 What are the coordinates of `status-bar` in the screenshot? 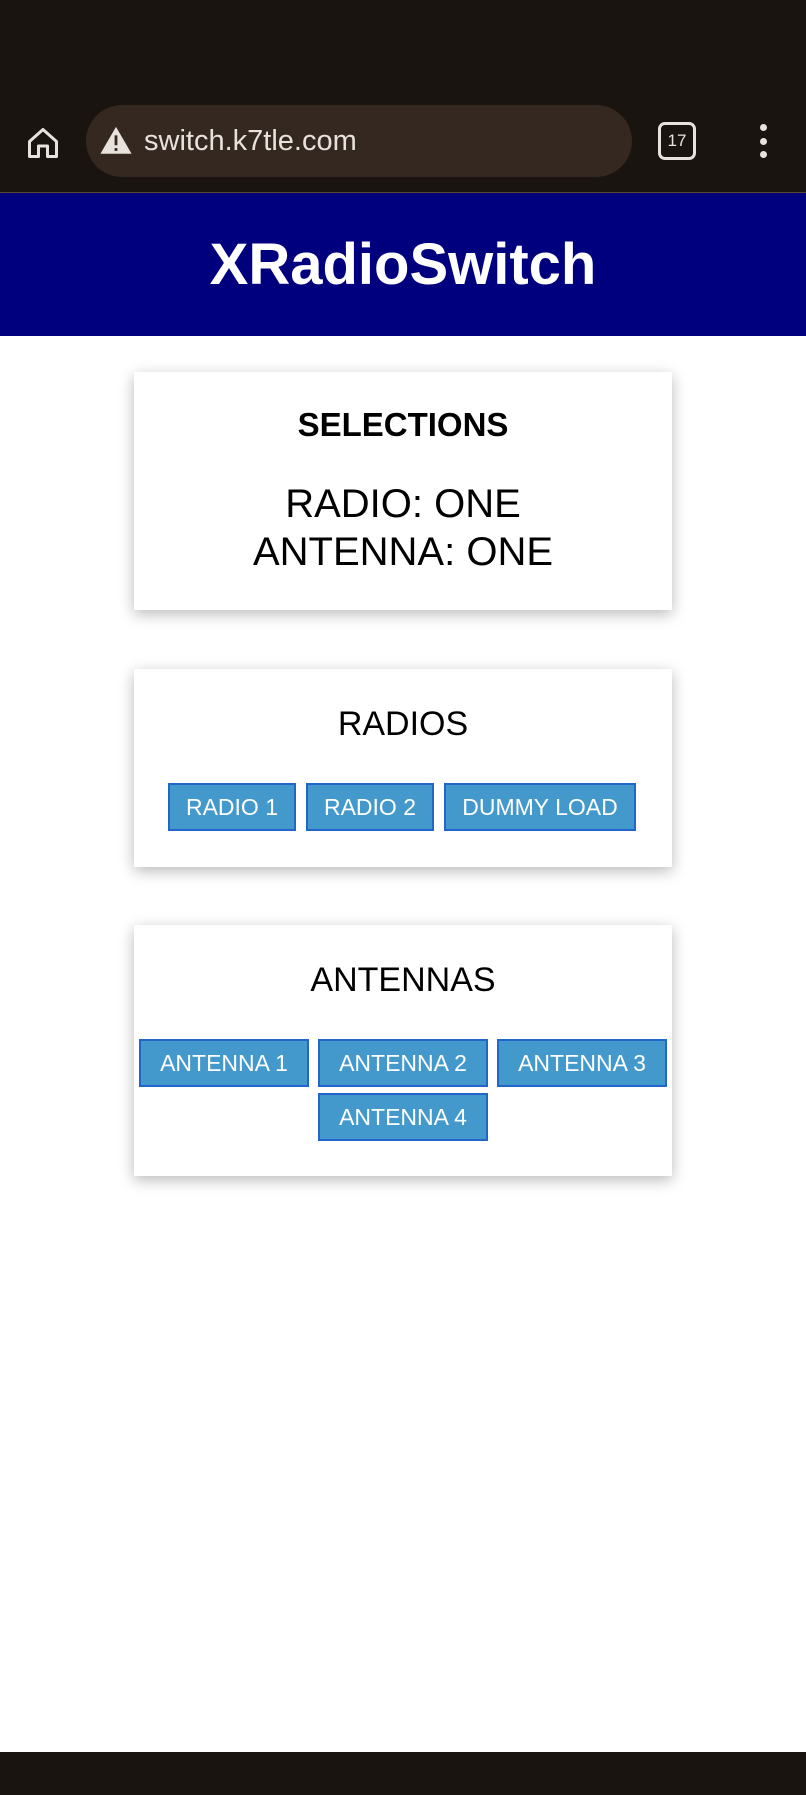 It's located at (403, 50).